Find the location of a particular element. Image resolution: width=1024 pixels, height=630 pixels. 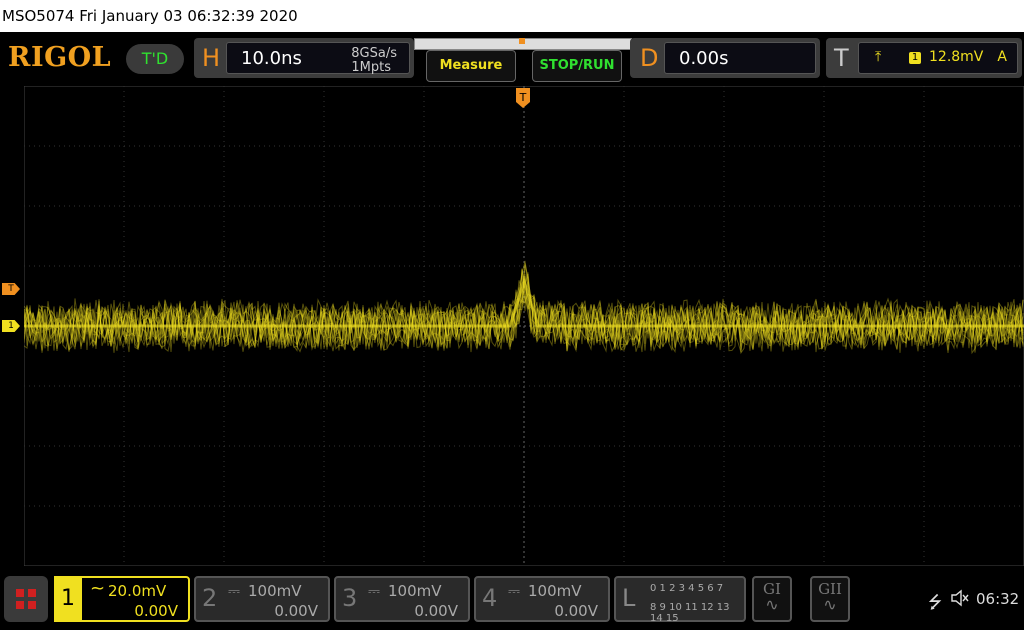

usb-icon: ⭍ is located at coordinates (935, 603).